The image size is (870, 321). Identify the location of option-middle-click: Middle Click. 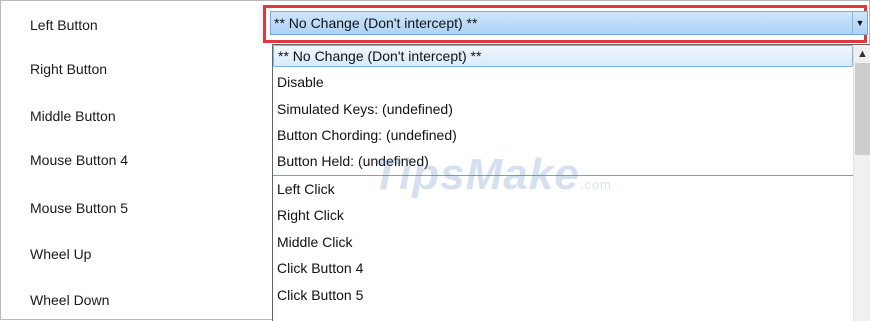
(563, 243).